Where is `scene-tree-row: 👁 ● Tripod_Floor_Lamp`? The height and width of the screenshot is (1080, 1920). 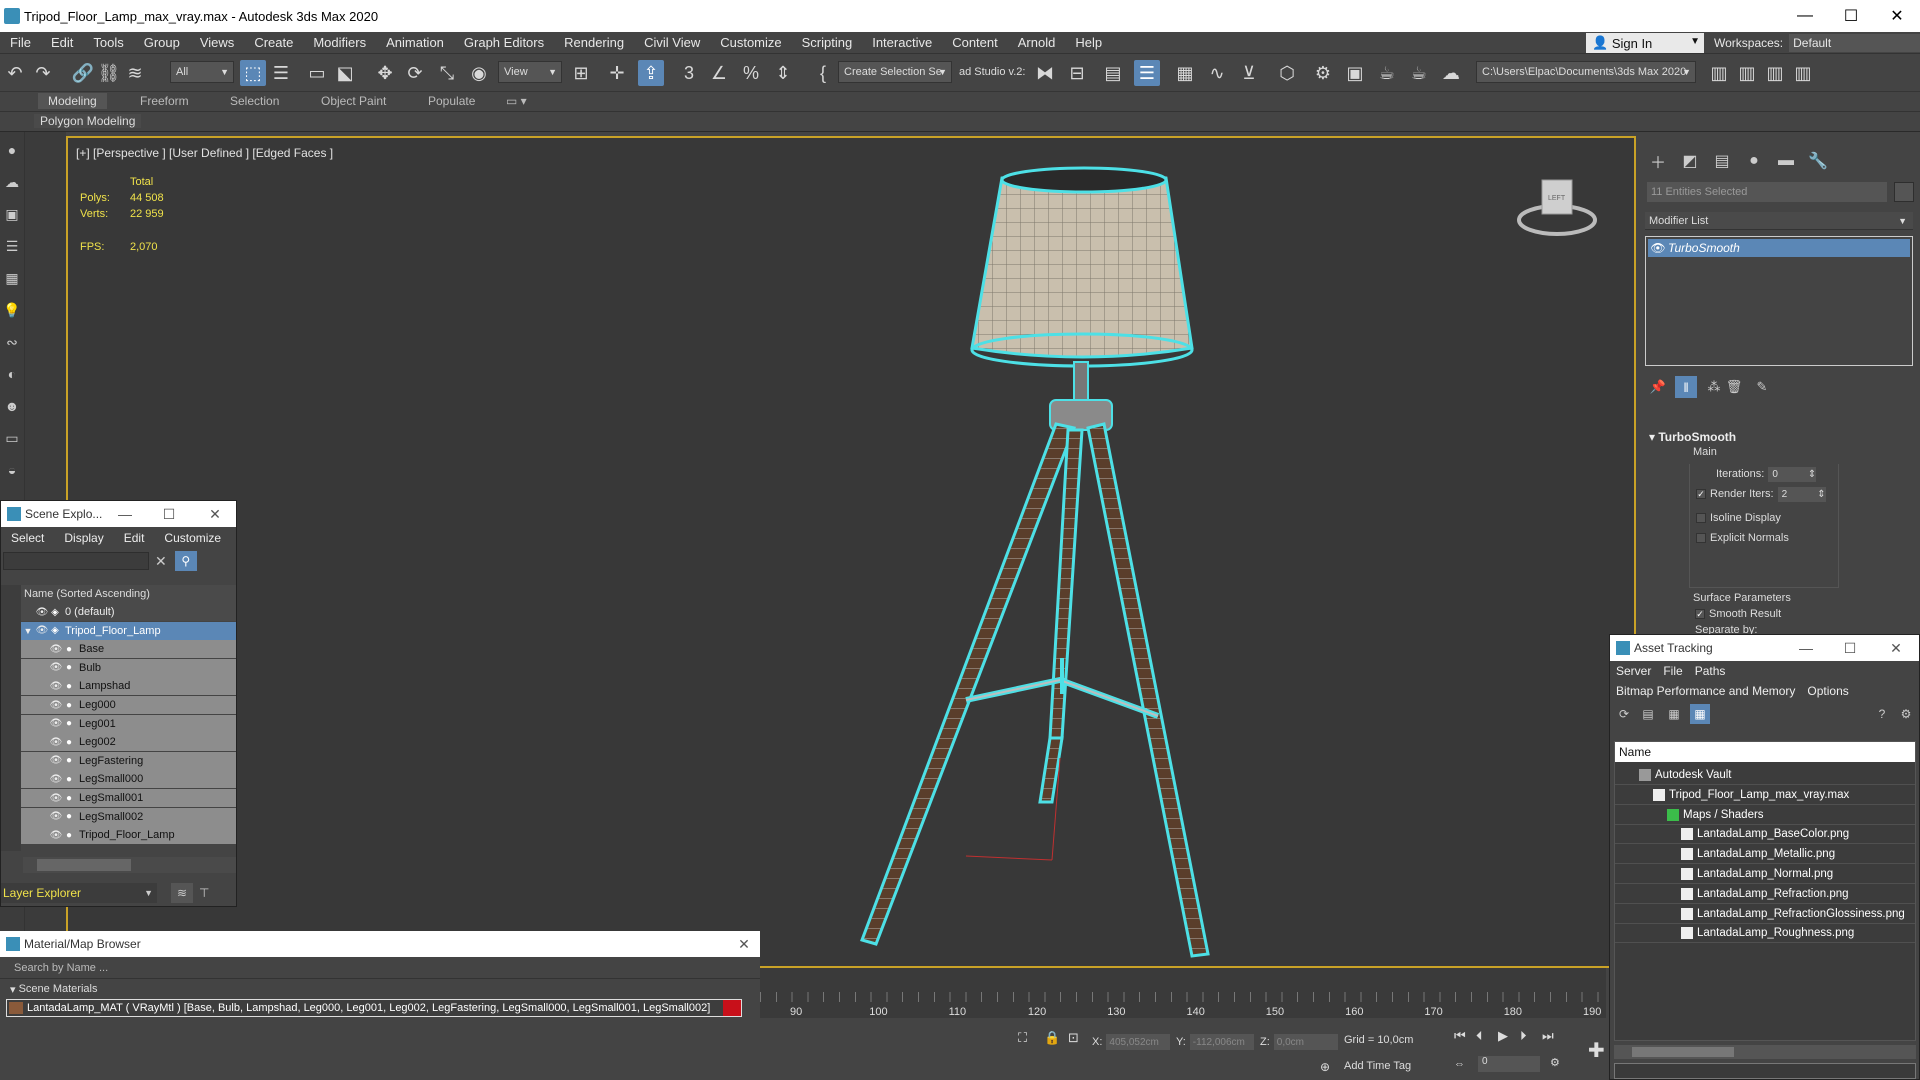 scene-tree-row: 👁 ● Tripod_Floor_Lamp is located at coordinates (128, 835).